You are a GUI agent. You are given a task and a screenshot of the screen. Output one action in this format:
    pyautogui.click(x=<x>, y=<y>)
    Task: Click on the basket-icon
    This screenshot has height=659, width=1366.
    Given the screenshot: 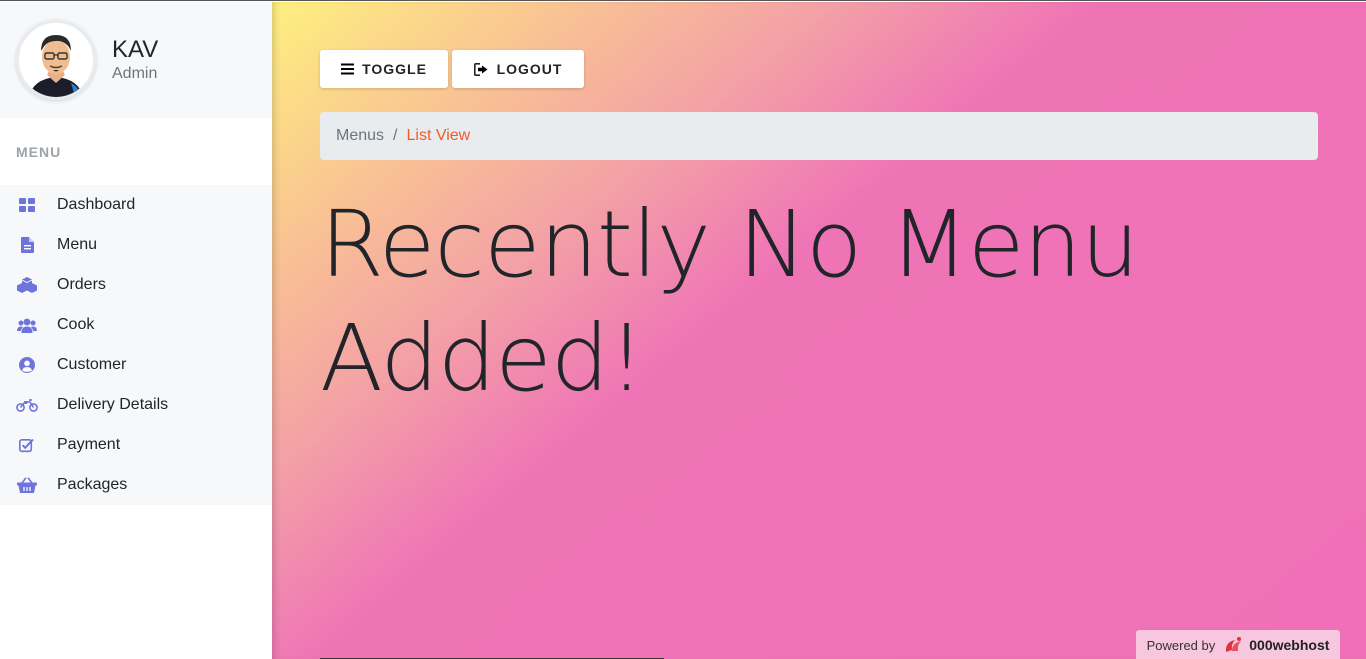 What is the action you would take?
    pyautogui.click(x=27, y=485)
    